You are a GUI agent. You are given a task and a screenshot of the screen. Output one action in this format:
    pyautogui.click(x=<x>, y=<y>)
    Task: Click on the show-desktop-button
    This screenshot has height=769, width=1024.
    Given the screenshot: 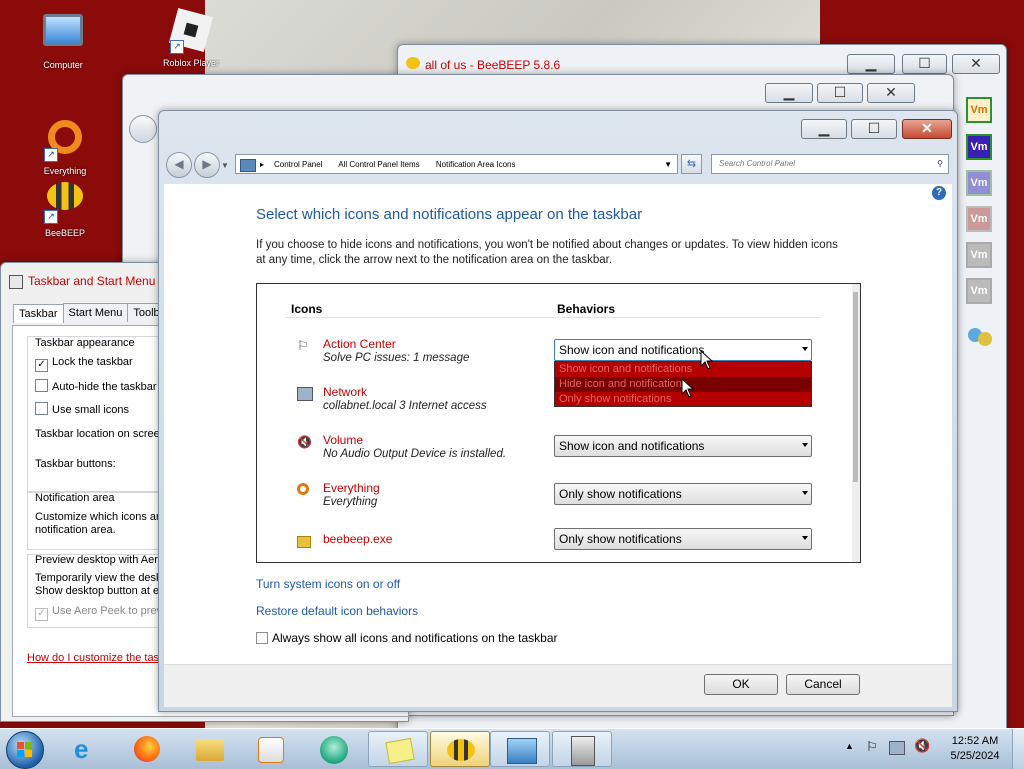 What is the action you would take?
    pyautogui.click(x=1018, y=749)
    